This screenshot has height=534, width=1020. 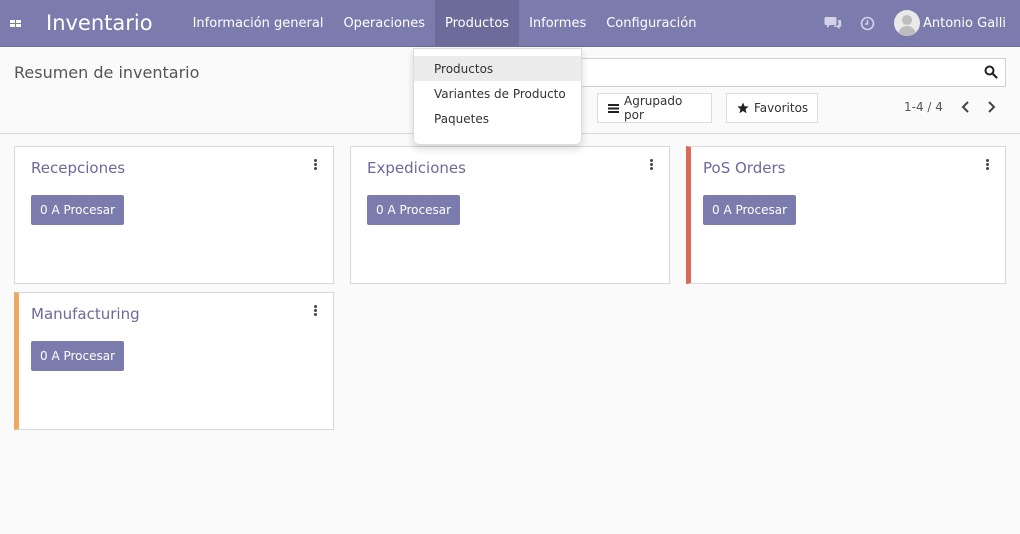 What do you see at coordinates (477, 23) in the screenshot?
I see `menu-item-productos: Productos` at bounding box center [477, 23].